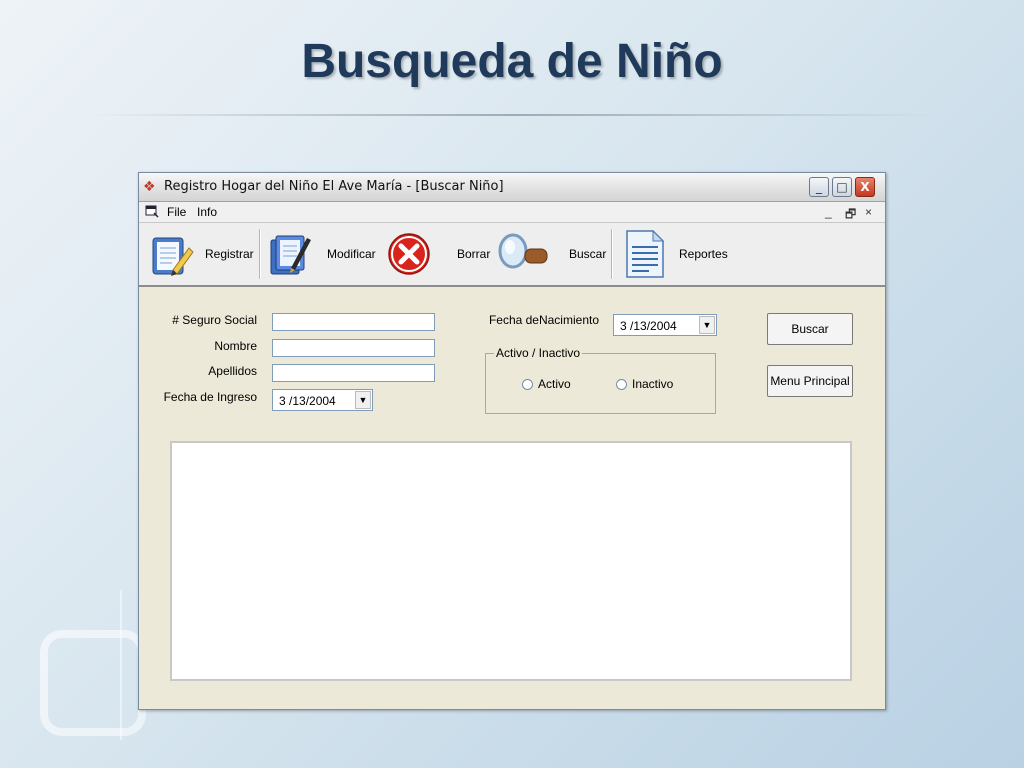 This screenshot has height=768, width=1024. What do you see at coordinates (648, 326) in the screenshot?
I see `fecha-nacimiento-value: 3 /13/2004` at bounding box center [648, 326].